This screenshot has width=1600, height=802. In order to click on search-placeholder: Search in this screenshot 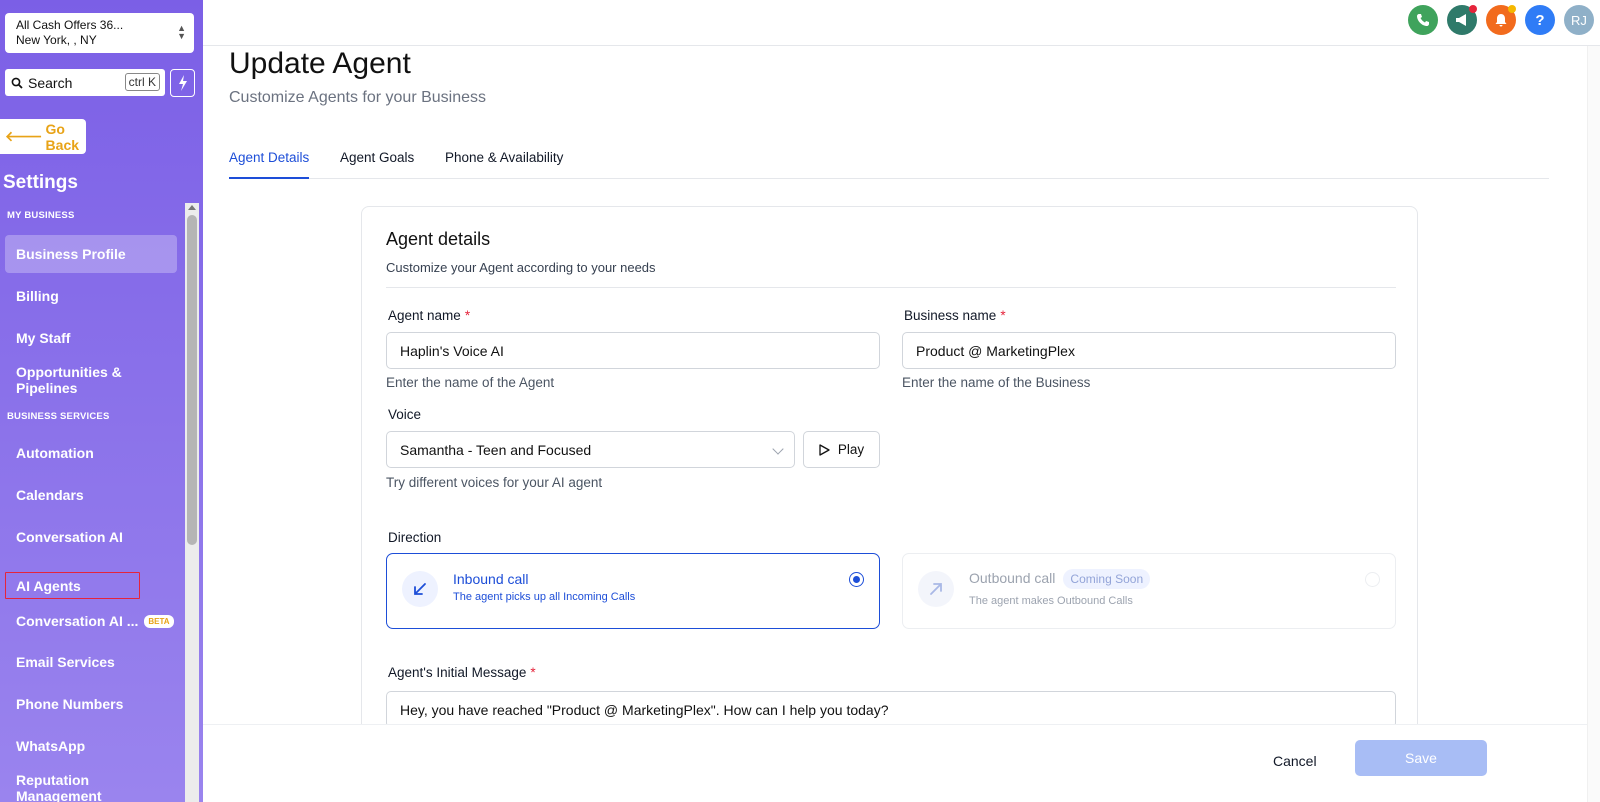, I will do `click(50, 82)`.